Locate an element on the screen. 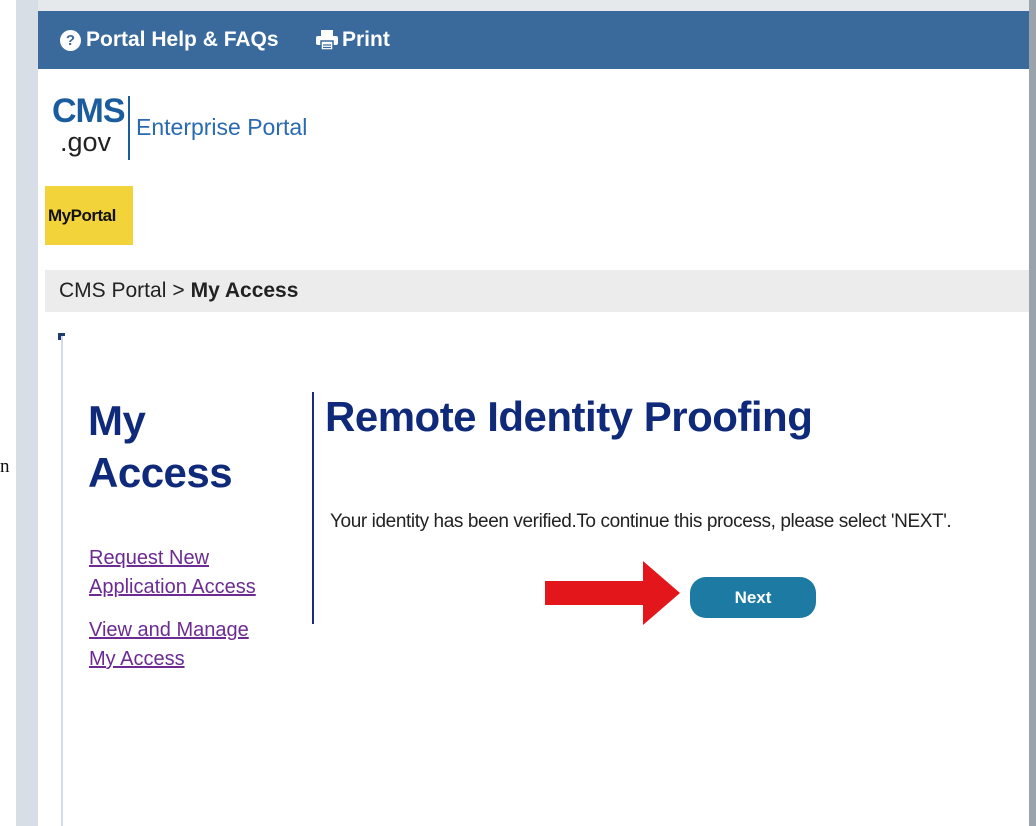 The width and height of the screenshot is (1036, 826). logo-cms-text: CMS is located at coordinates (89, 111).